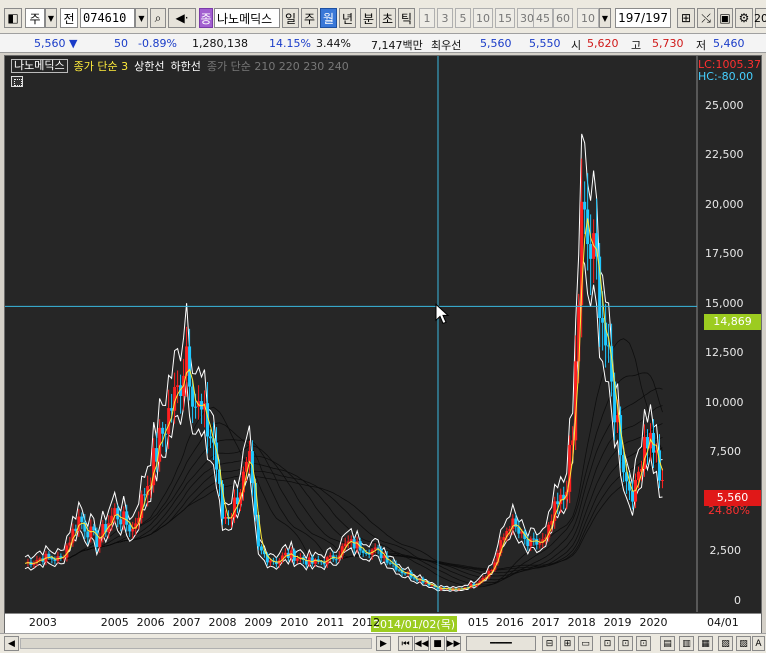 The height and width of the screenshot is (653, 766). What do you see at coordinates (51, 18) in the screenshot?
I see `chevron-down-icon: ▼` at bounding box center [51, 18].